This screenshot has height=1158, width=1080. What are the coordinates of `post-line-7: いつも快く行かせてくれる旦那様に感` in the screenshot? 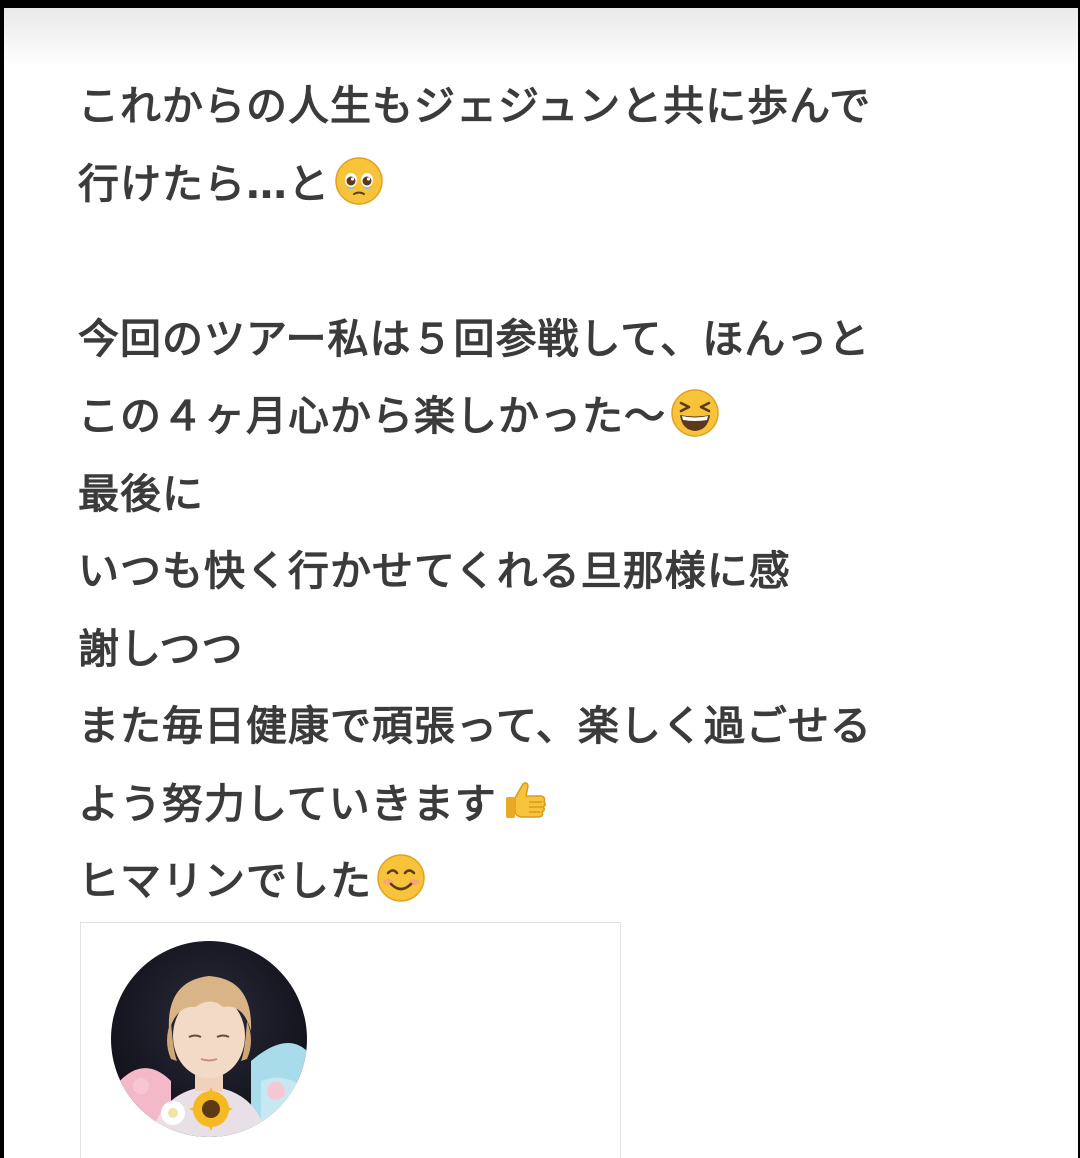 It's located at (558, 572).